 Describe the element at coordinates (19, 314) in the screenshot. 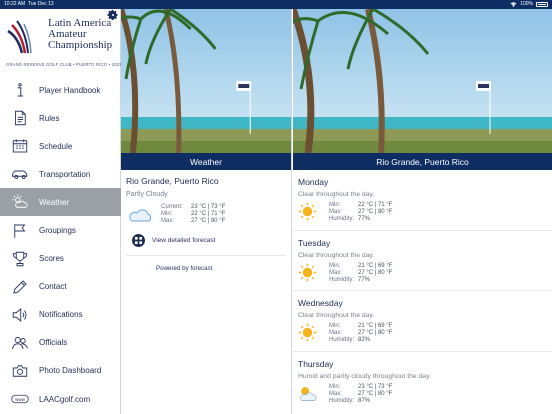

I see `speaker-icon` at that location.